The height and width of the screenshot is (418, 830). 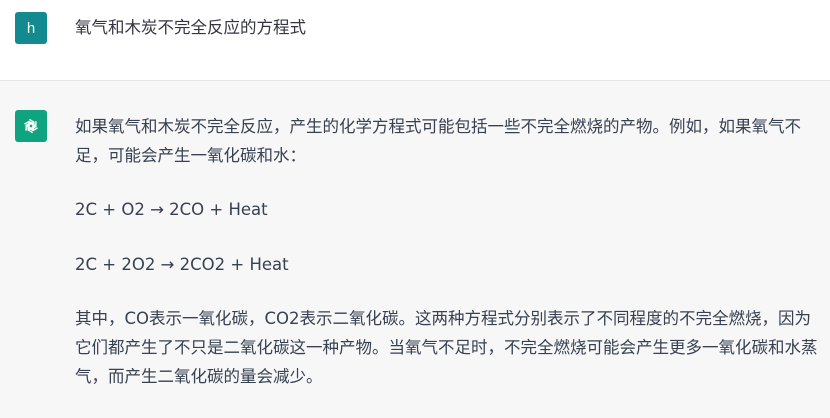 What do you see at coordinates (171, 209) in the screenshot?
I see `equation-incomplete-combustion: 2C + O2 → 2CO + Heat` at bounding box center [171, 209].